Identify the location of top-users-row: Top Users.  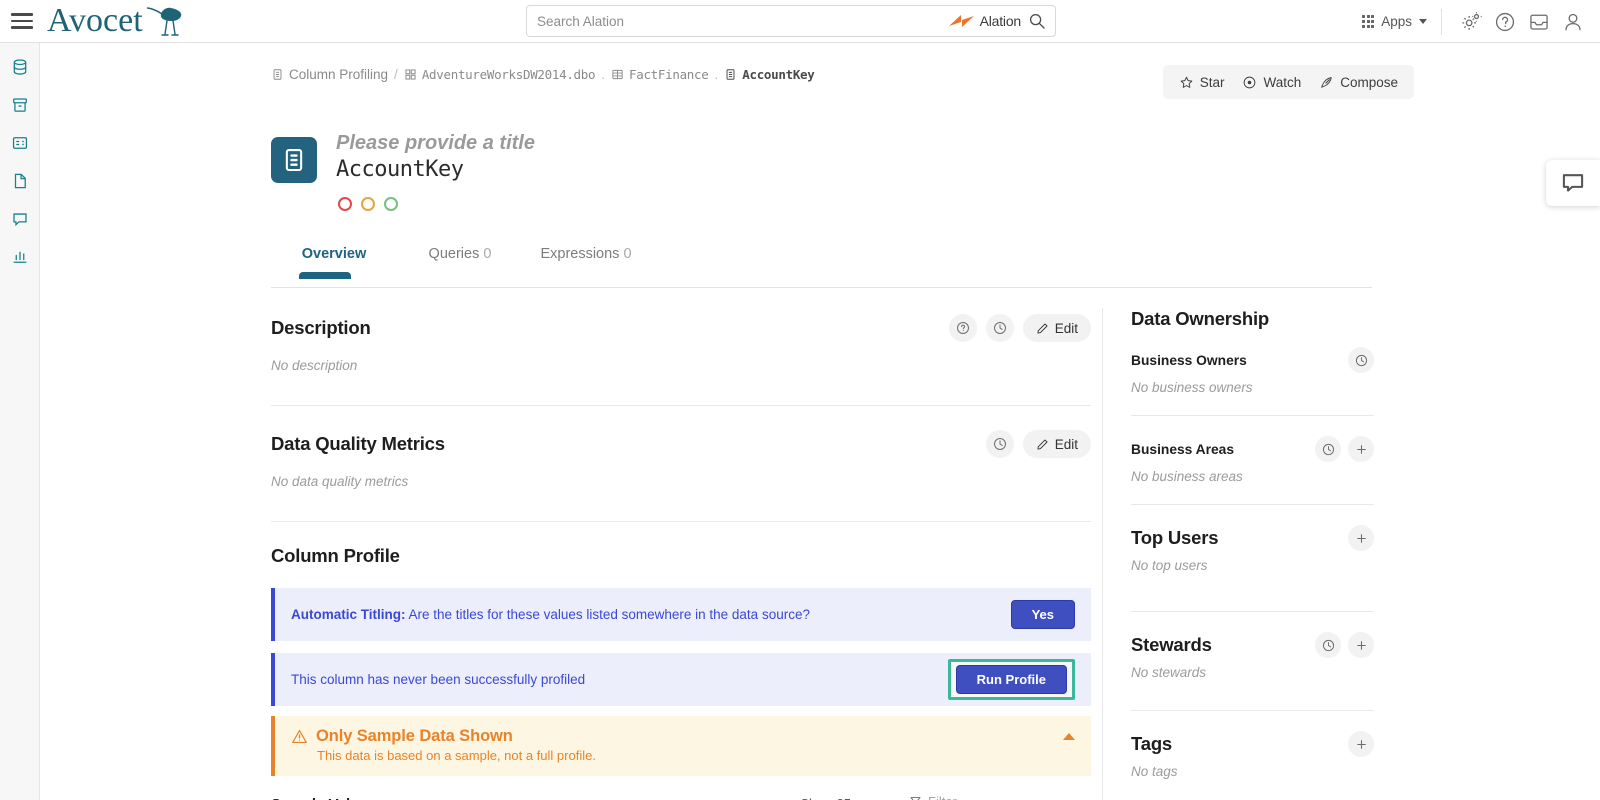
(1252, 538).